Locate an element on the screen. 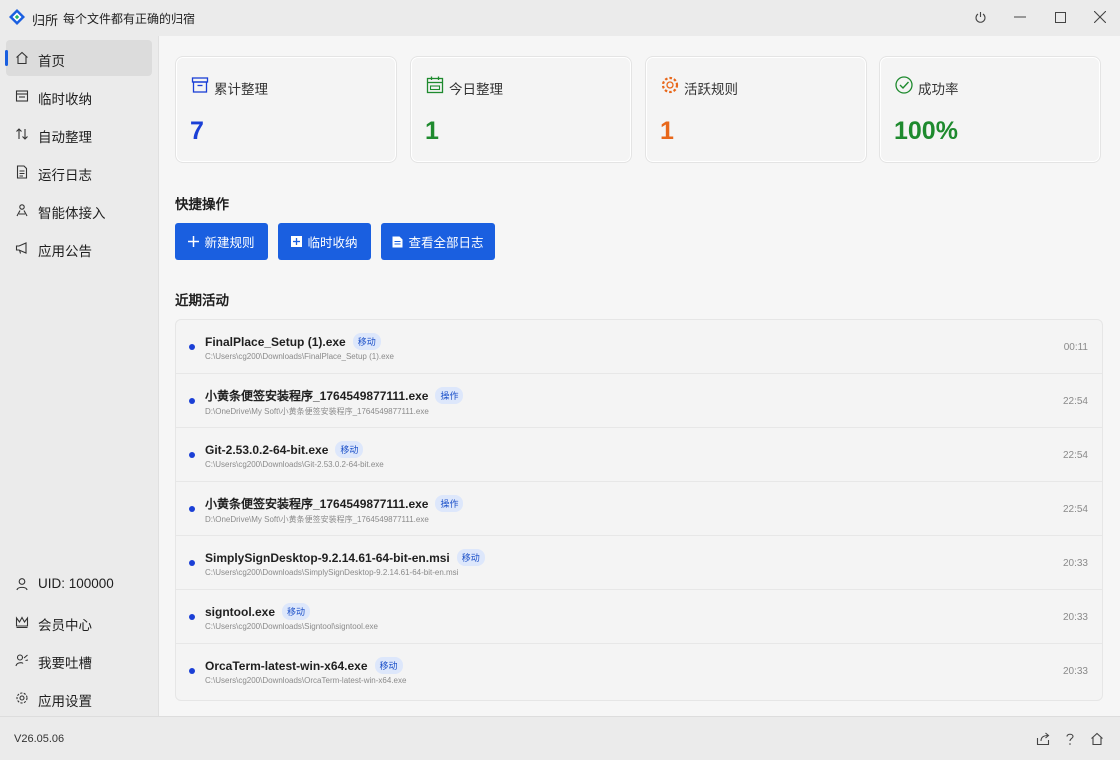 The height and width of the screenshot is (760, 1120). agent-icon is located at coordinates (22, 210).